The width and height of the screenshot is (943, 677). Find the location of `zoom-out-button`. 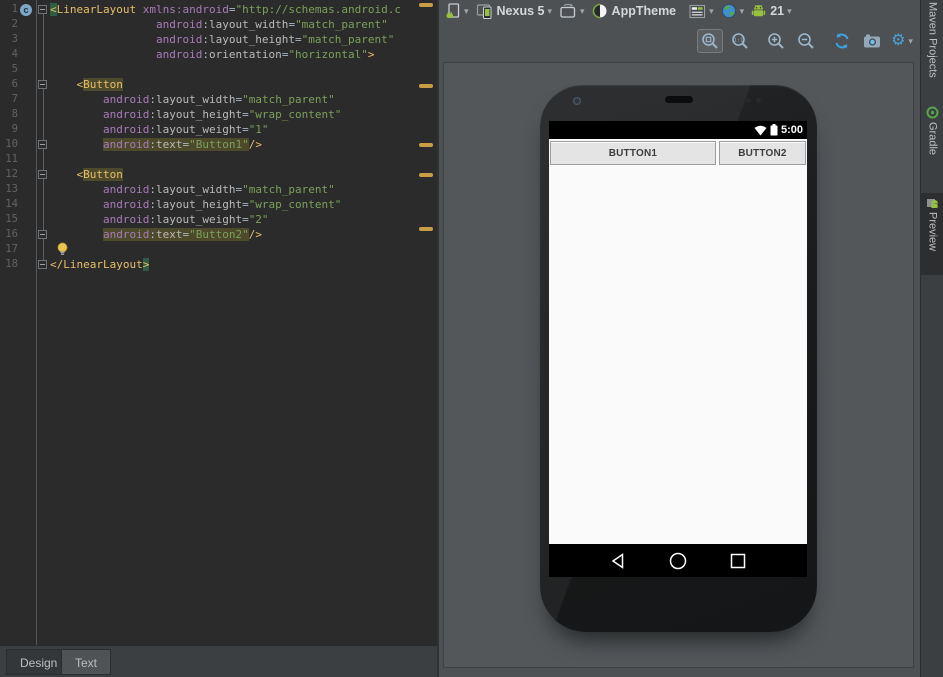

zoom-out-button is located at coordinates (806, 41).